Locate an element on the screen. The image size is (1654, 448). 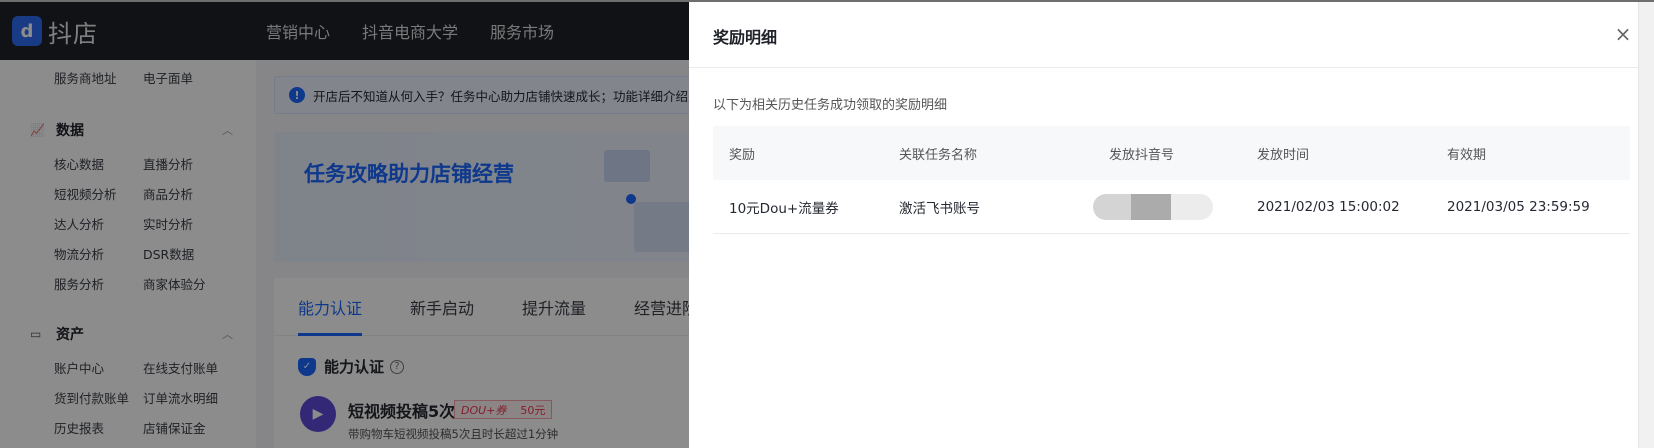
column-header-task: 关联任务名称 is located at coordinates (938, 155).